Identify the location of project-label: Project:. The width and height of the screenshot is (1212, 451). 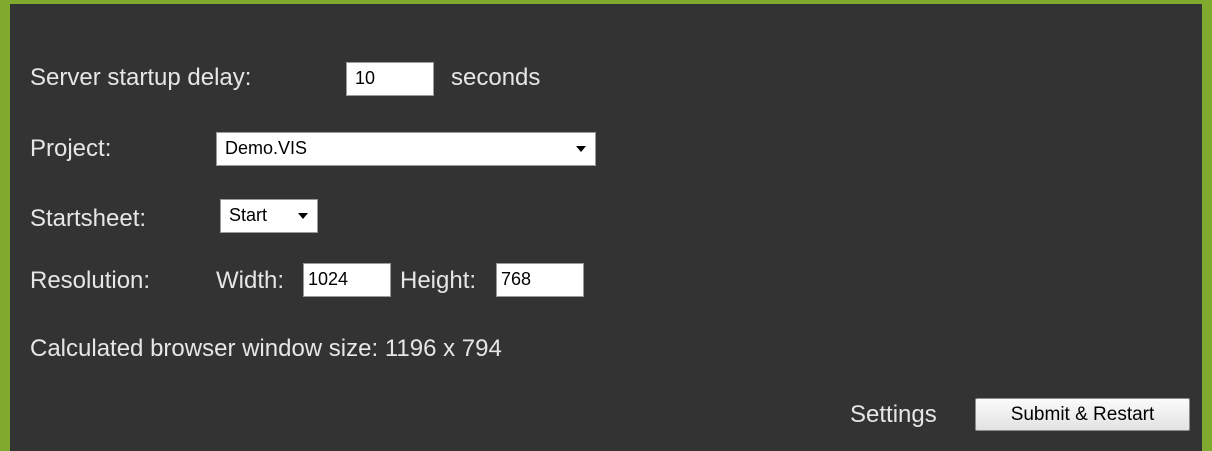
(71, 148).